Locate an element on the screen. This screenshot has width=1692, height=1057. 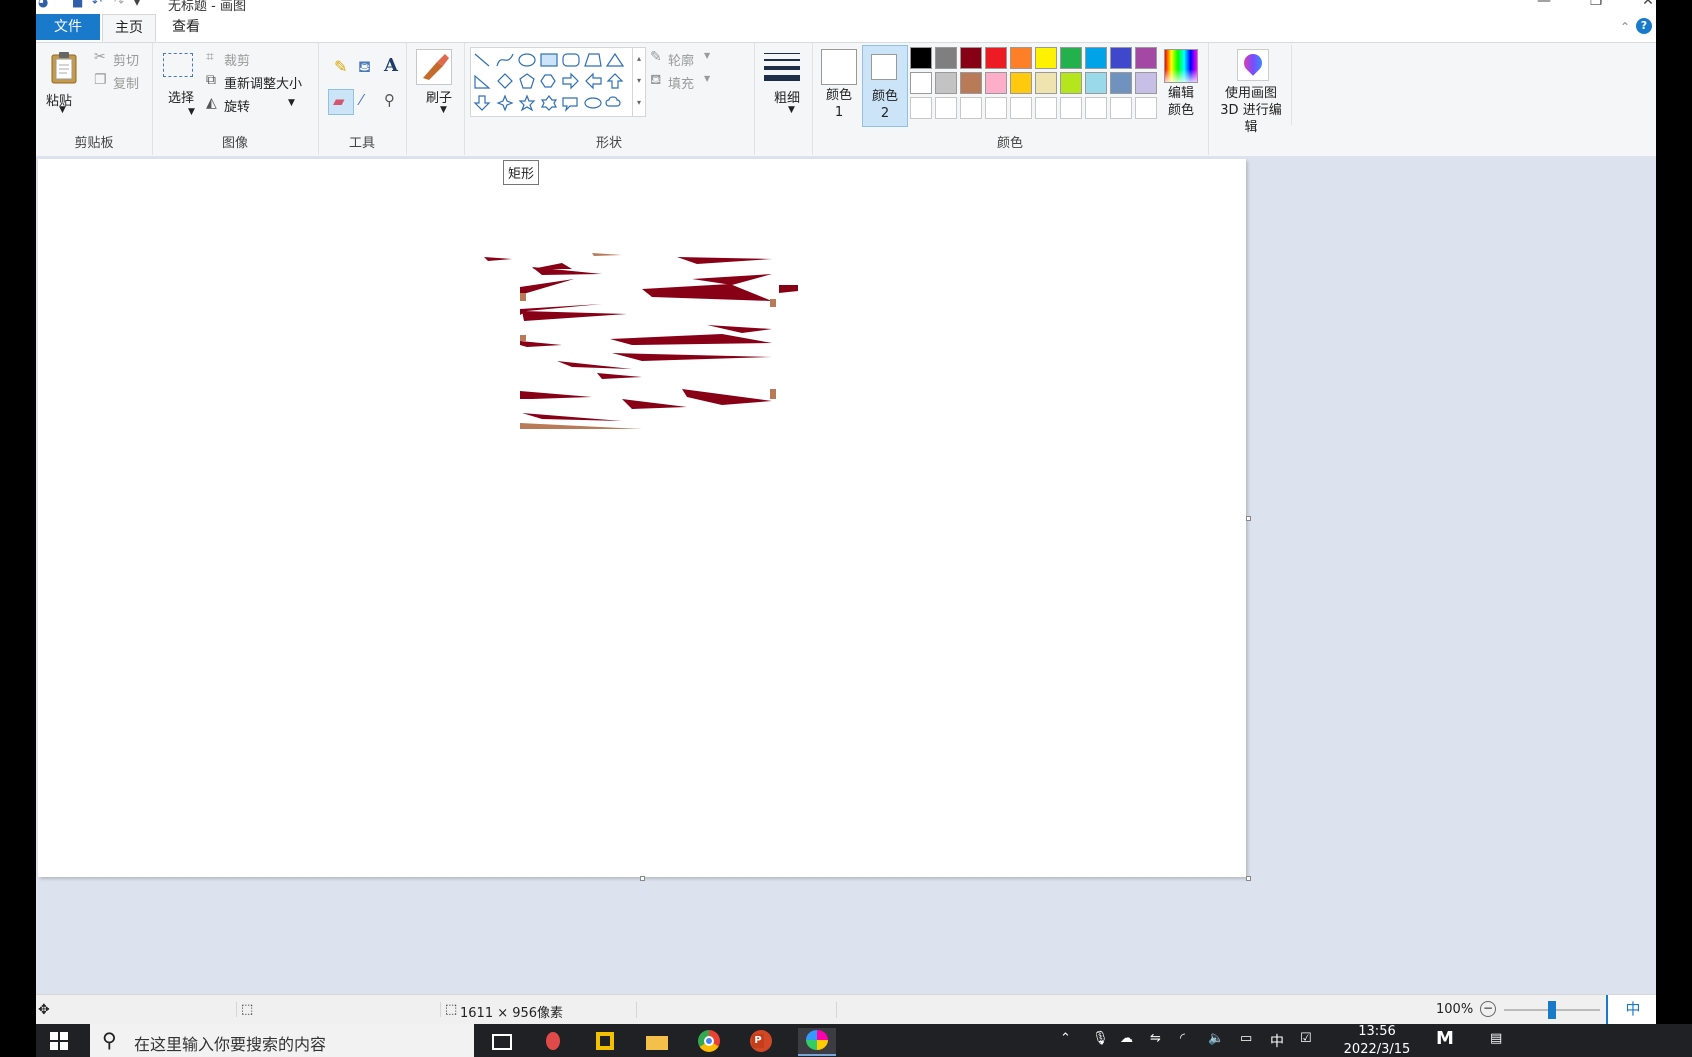
crop-button: 裁剪 is located at coordinates (237, 59).